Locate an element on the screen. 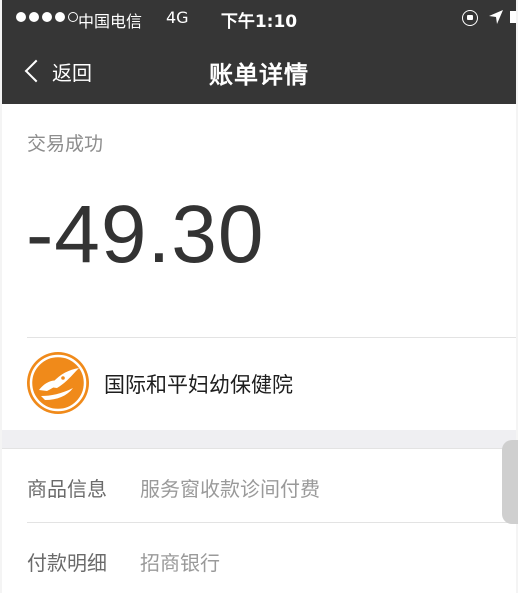 The height and width of the screenshot is (593, 518). merchant-logo is located at coordinates (58, 383).